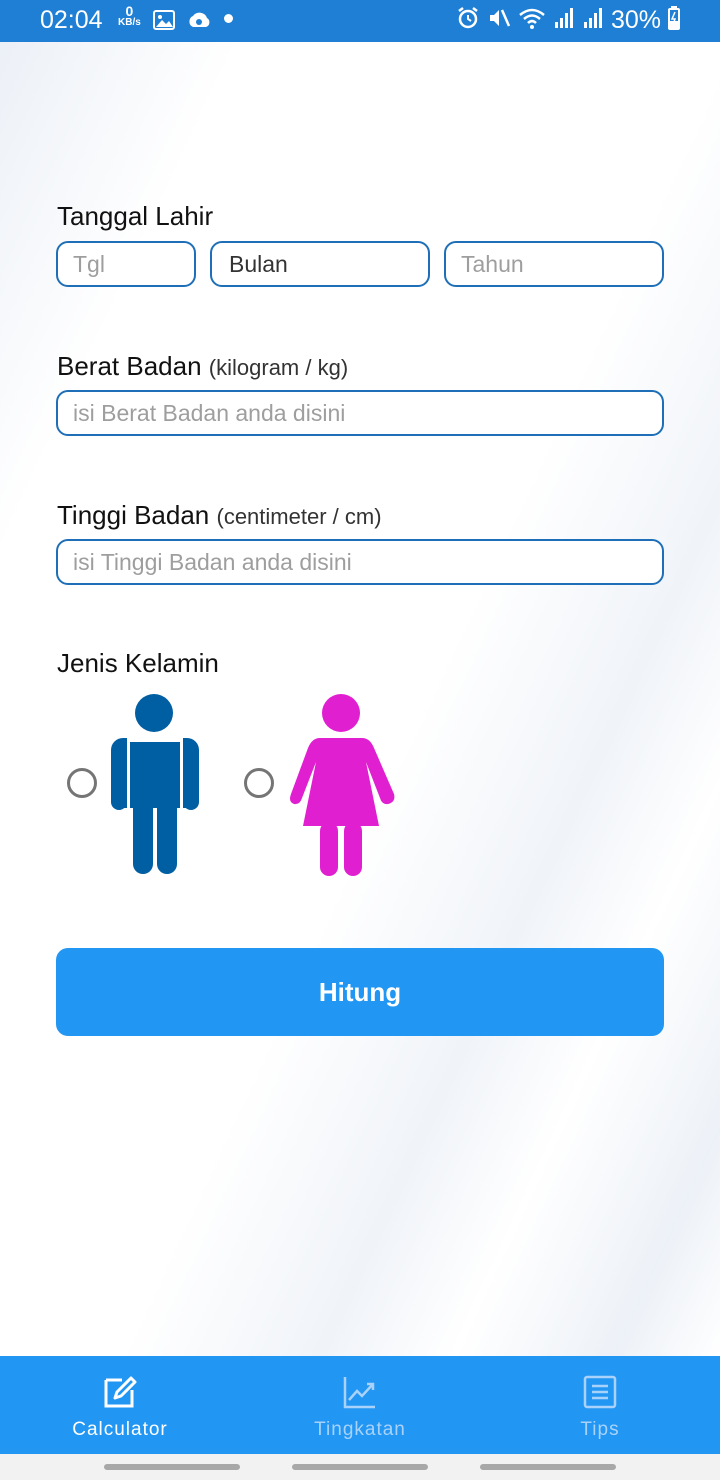 The height and width of the screenshot is (1480, 720). I want to click on notification-dot-icon, so click(228, 18).